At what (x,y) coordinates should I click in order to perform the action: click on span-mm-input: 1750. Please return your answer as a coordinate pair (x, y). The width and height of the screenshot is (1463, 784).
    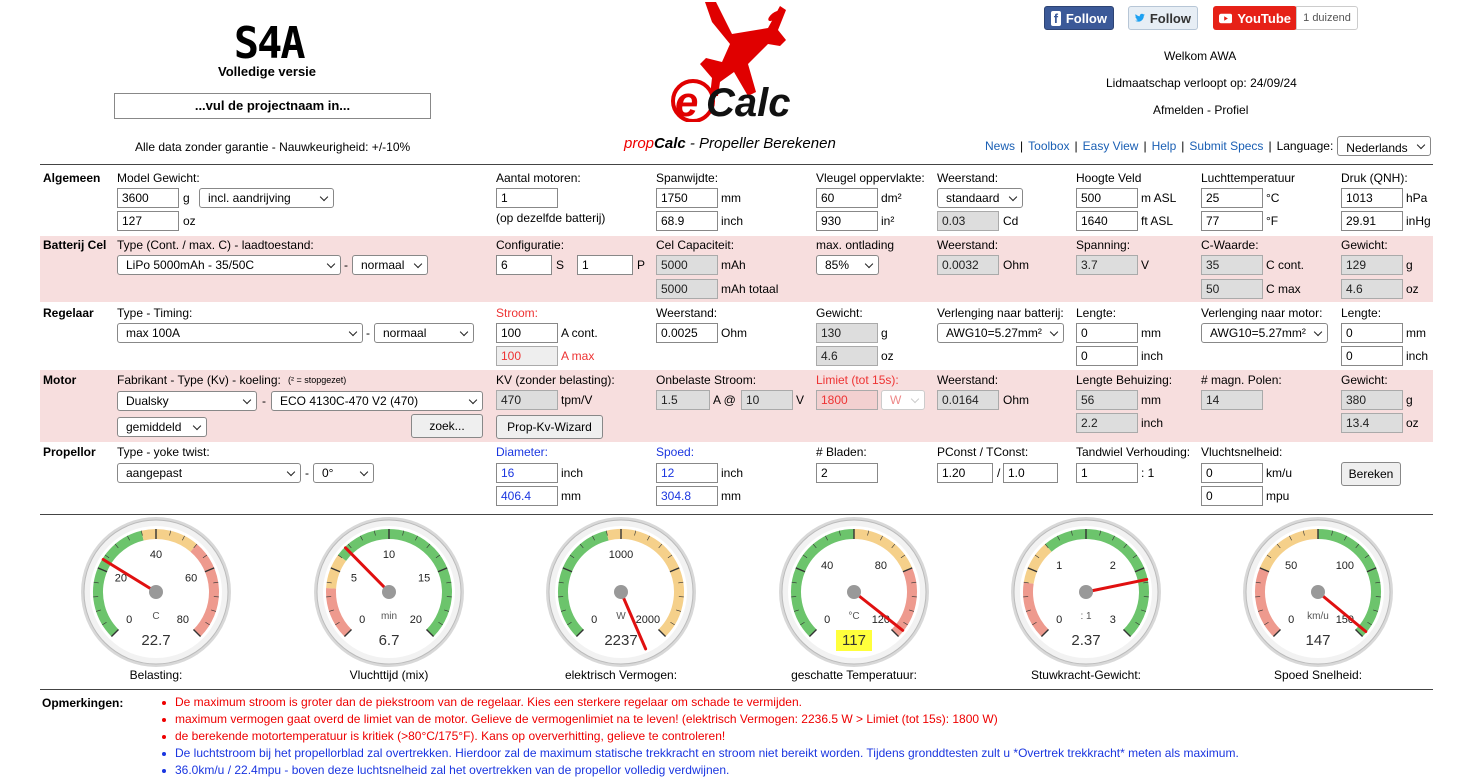
    Looking at the image, I should click on (687, 198).